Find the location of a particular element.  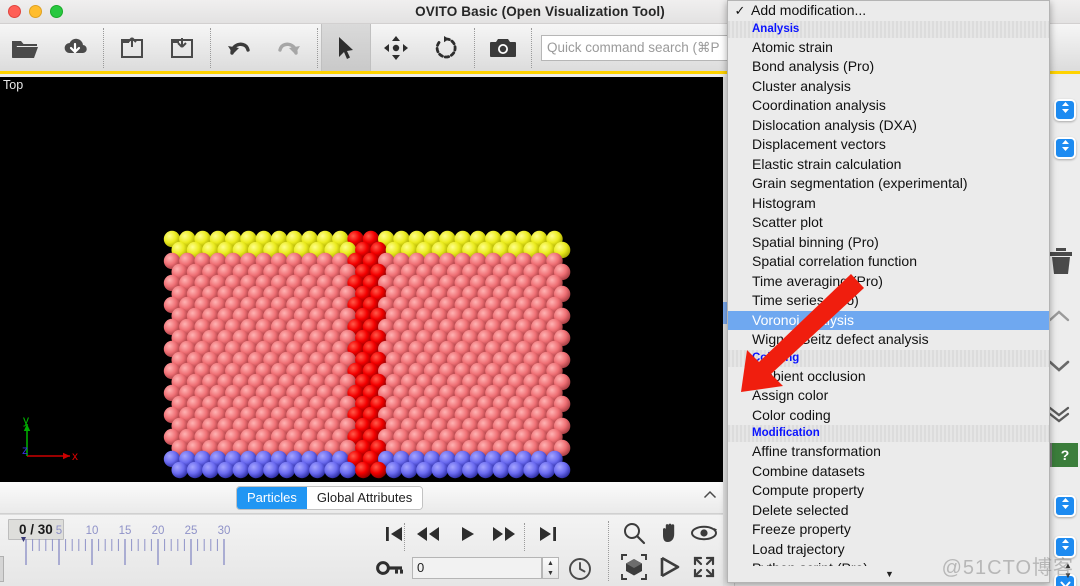

menu-item-grain-segmentation-experimental: Grain segmentation (experimental) is located at coordinates (888, 184).